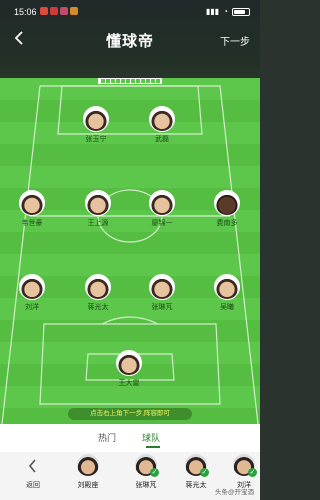  I want to click on player-forward-1: 张玉宁, so click(96, 125).